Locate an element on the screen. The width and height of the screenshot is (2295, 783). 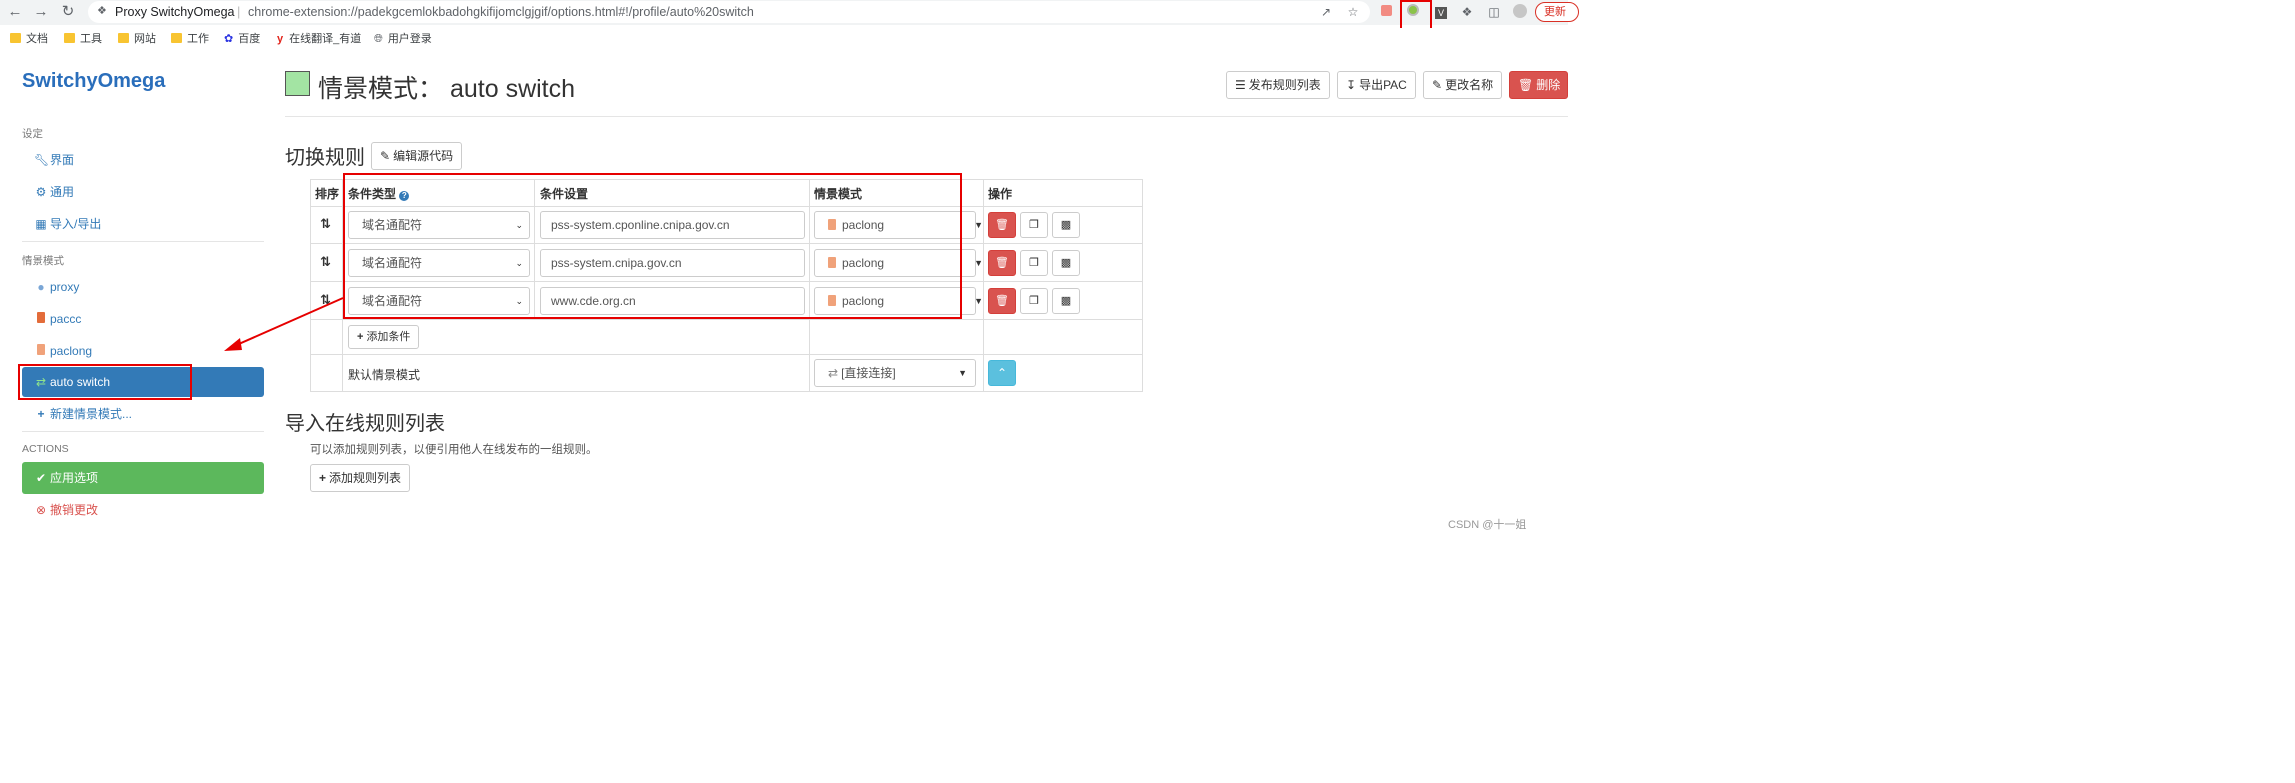
bookmark-item: 工具 is located at coordinates (83, 39).